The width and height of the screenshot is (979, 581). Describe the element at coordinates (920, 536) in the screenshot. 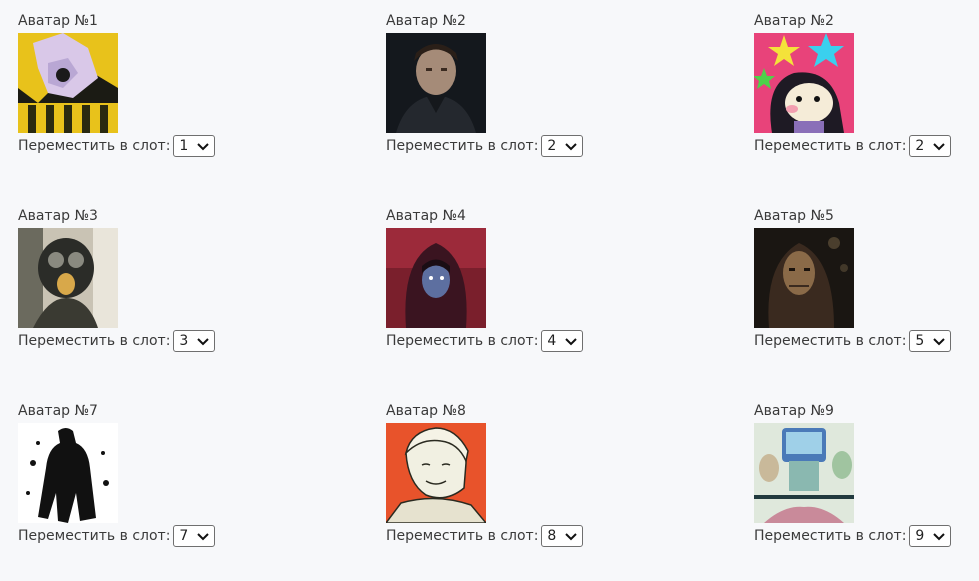

I see `slot-select-value: 9` at that location.